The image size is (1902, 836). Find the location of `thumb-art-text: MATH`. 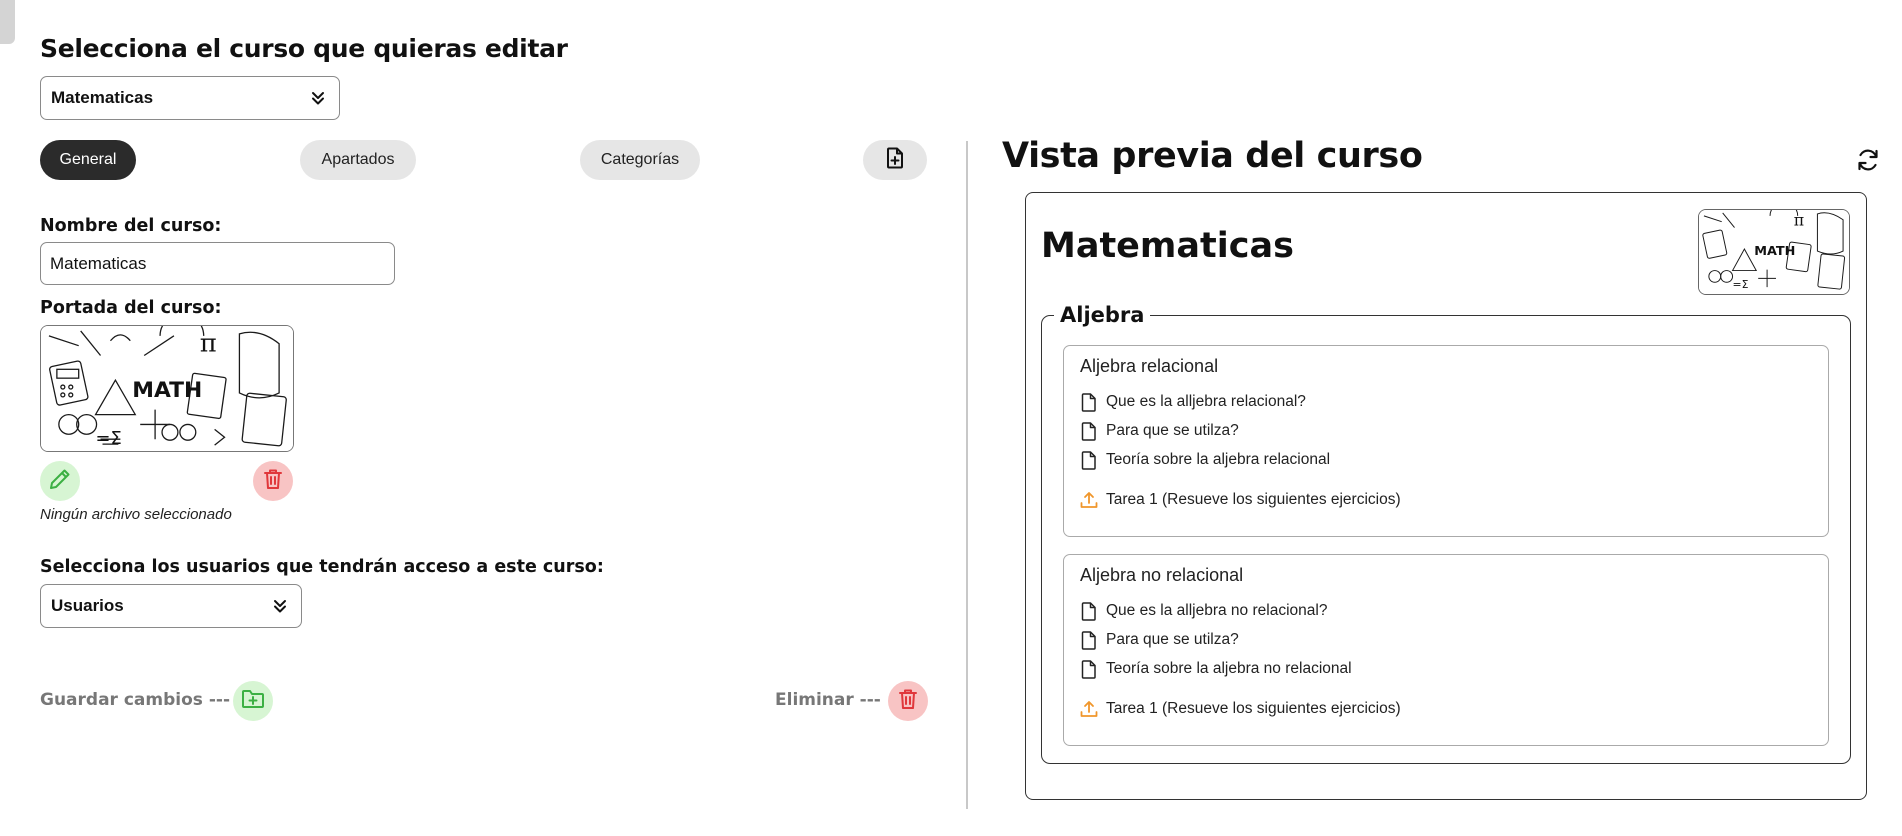

thumb-art-text: MATH is located at coordinates (1774, 251).